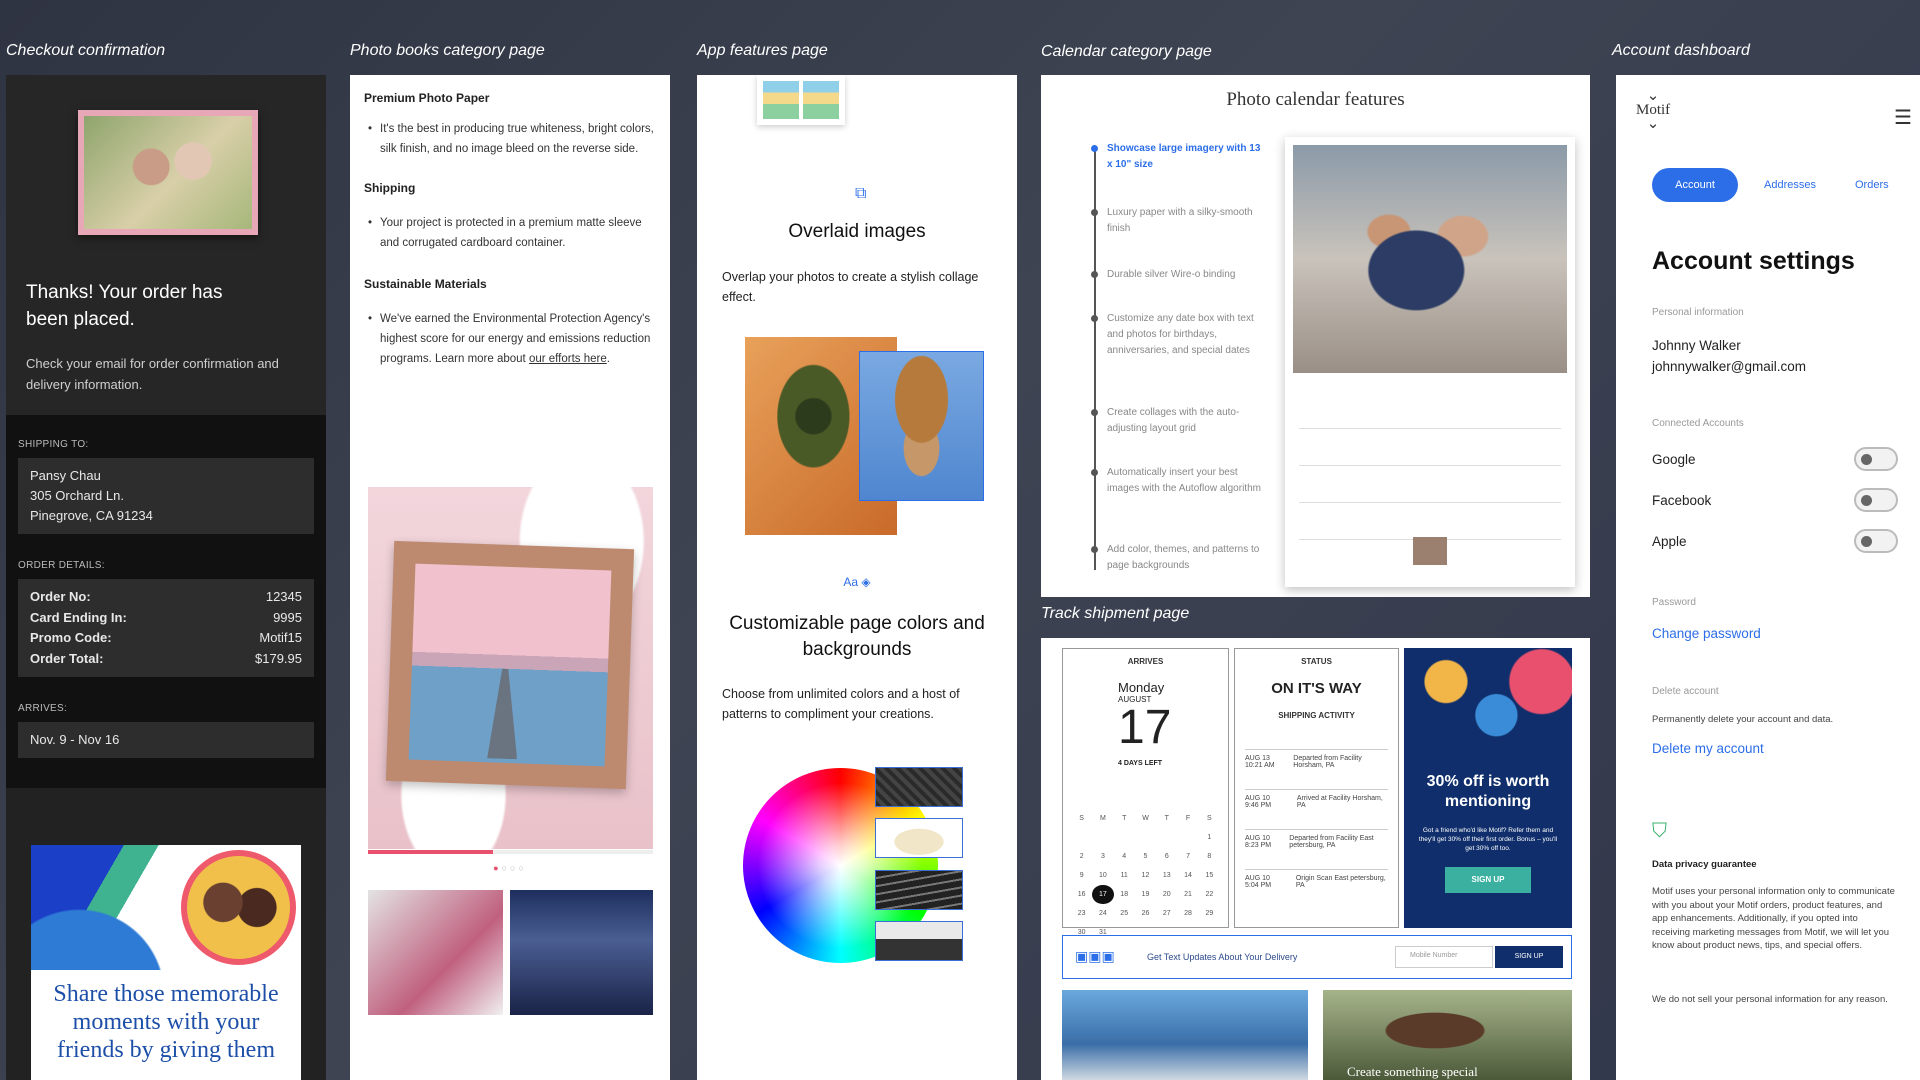 Image resolution: width=1920 pixels, height=1080 pixels. Describe the element at coordinates (435, 952) in the screenshot. I see `thumbnail-woman-book` at that location.